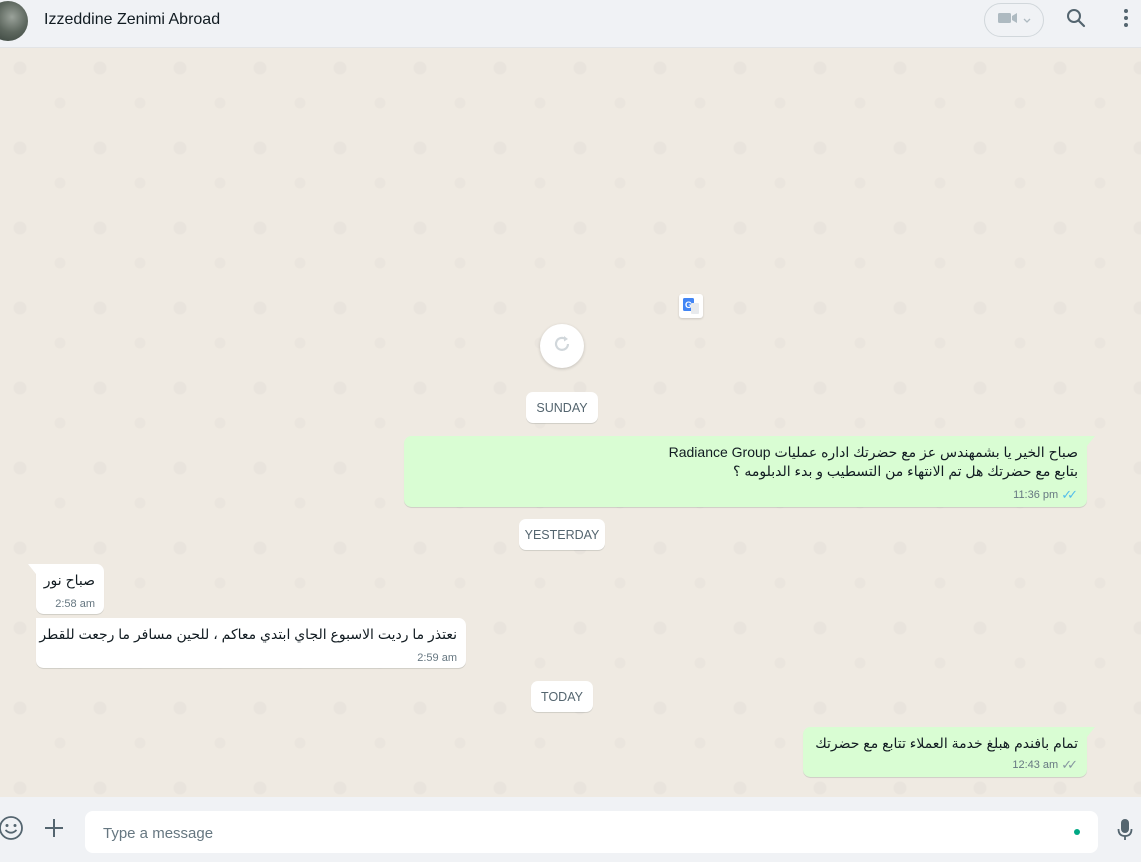 The image size is (1141, 862). What do you see at coordinates (570, 24) in the screenshot?
I see `chat-header: Izzeddine Zenimi Abroad` at bounding box center [570, 24].